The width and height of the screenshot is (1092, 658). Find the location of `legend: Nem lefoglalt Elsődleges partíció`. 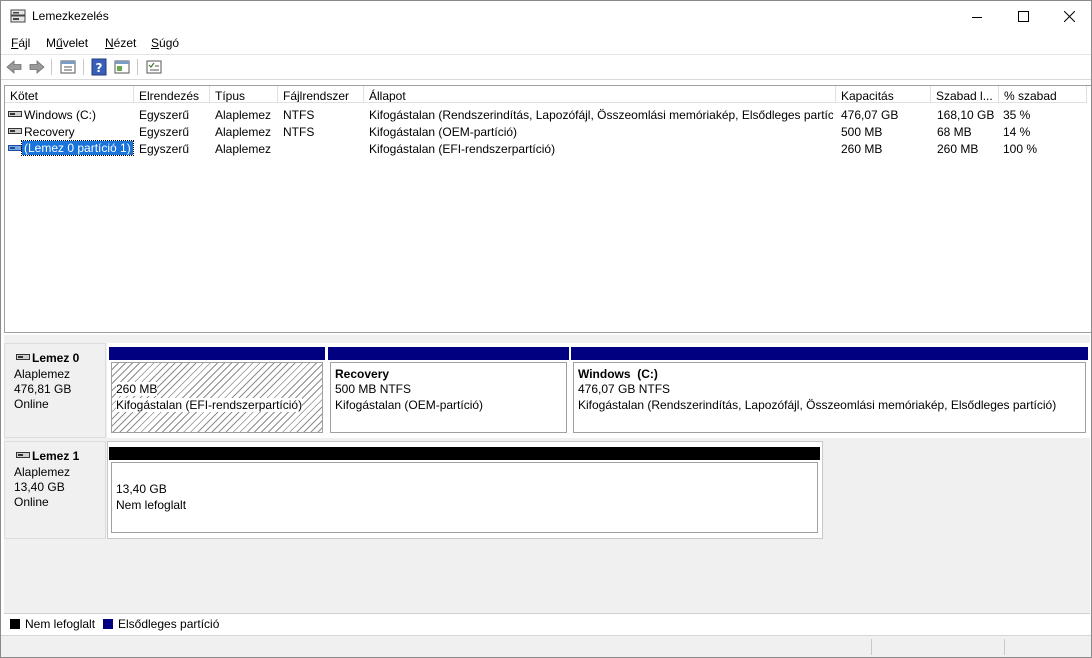

legend: Nem lefoglalt Elsődleges partíció is located at coordinates (547, 623).